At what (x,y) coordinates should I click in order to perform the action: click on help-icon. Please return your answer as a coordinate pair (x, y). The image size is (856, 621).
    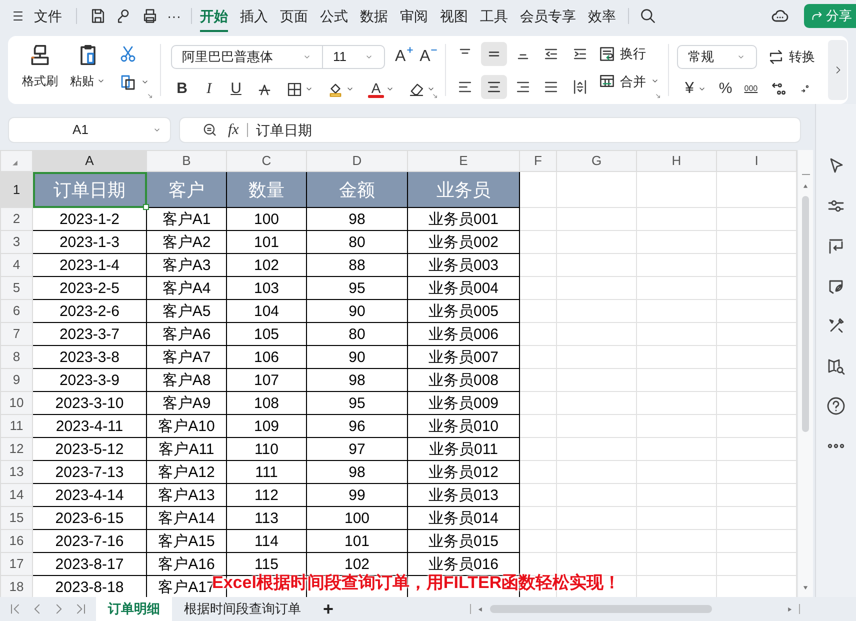
    Looking at the image, I should click on (836, 406).